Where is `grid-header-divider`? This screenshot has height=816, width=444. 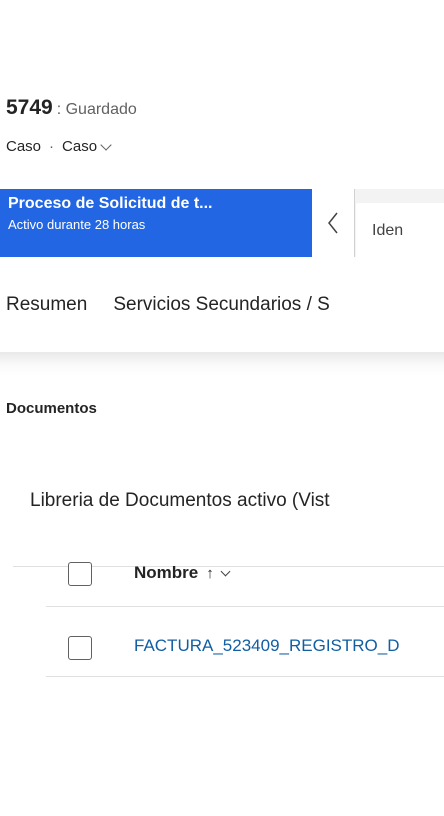 grid-header-divider is located at coordinates (245, 606).